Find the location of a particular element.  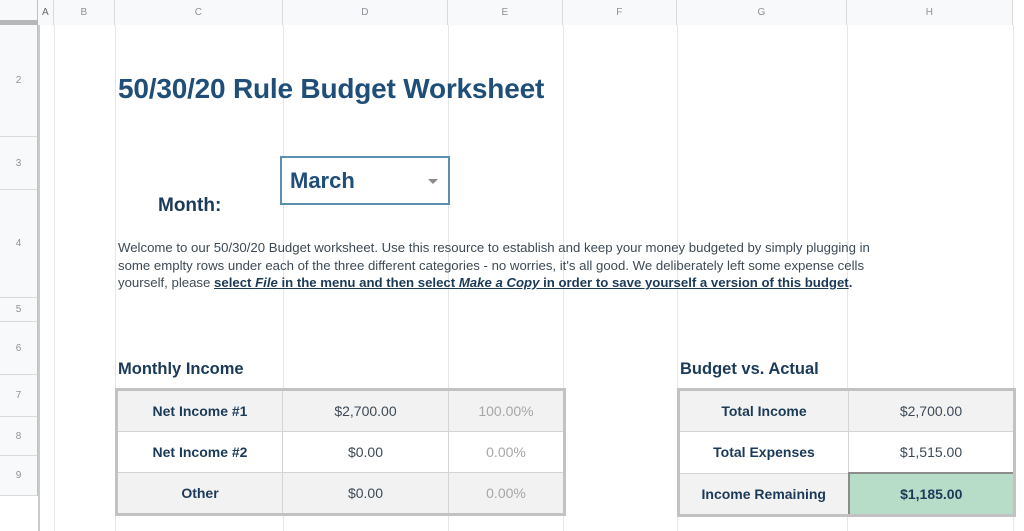

column-header-d: D is located at coordinates (365, 12).